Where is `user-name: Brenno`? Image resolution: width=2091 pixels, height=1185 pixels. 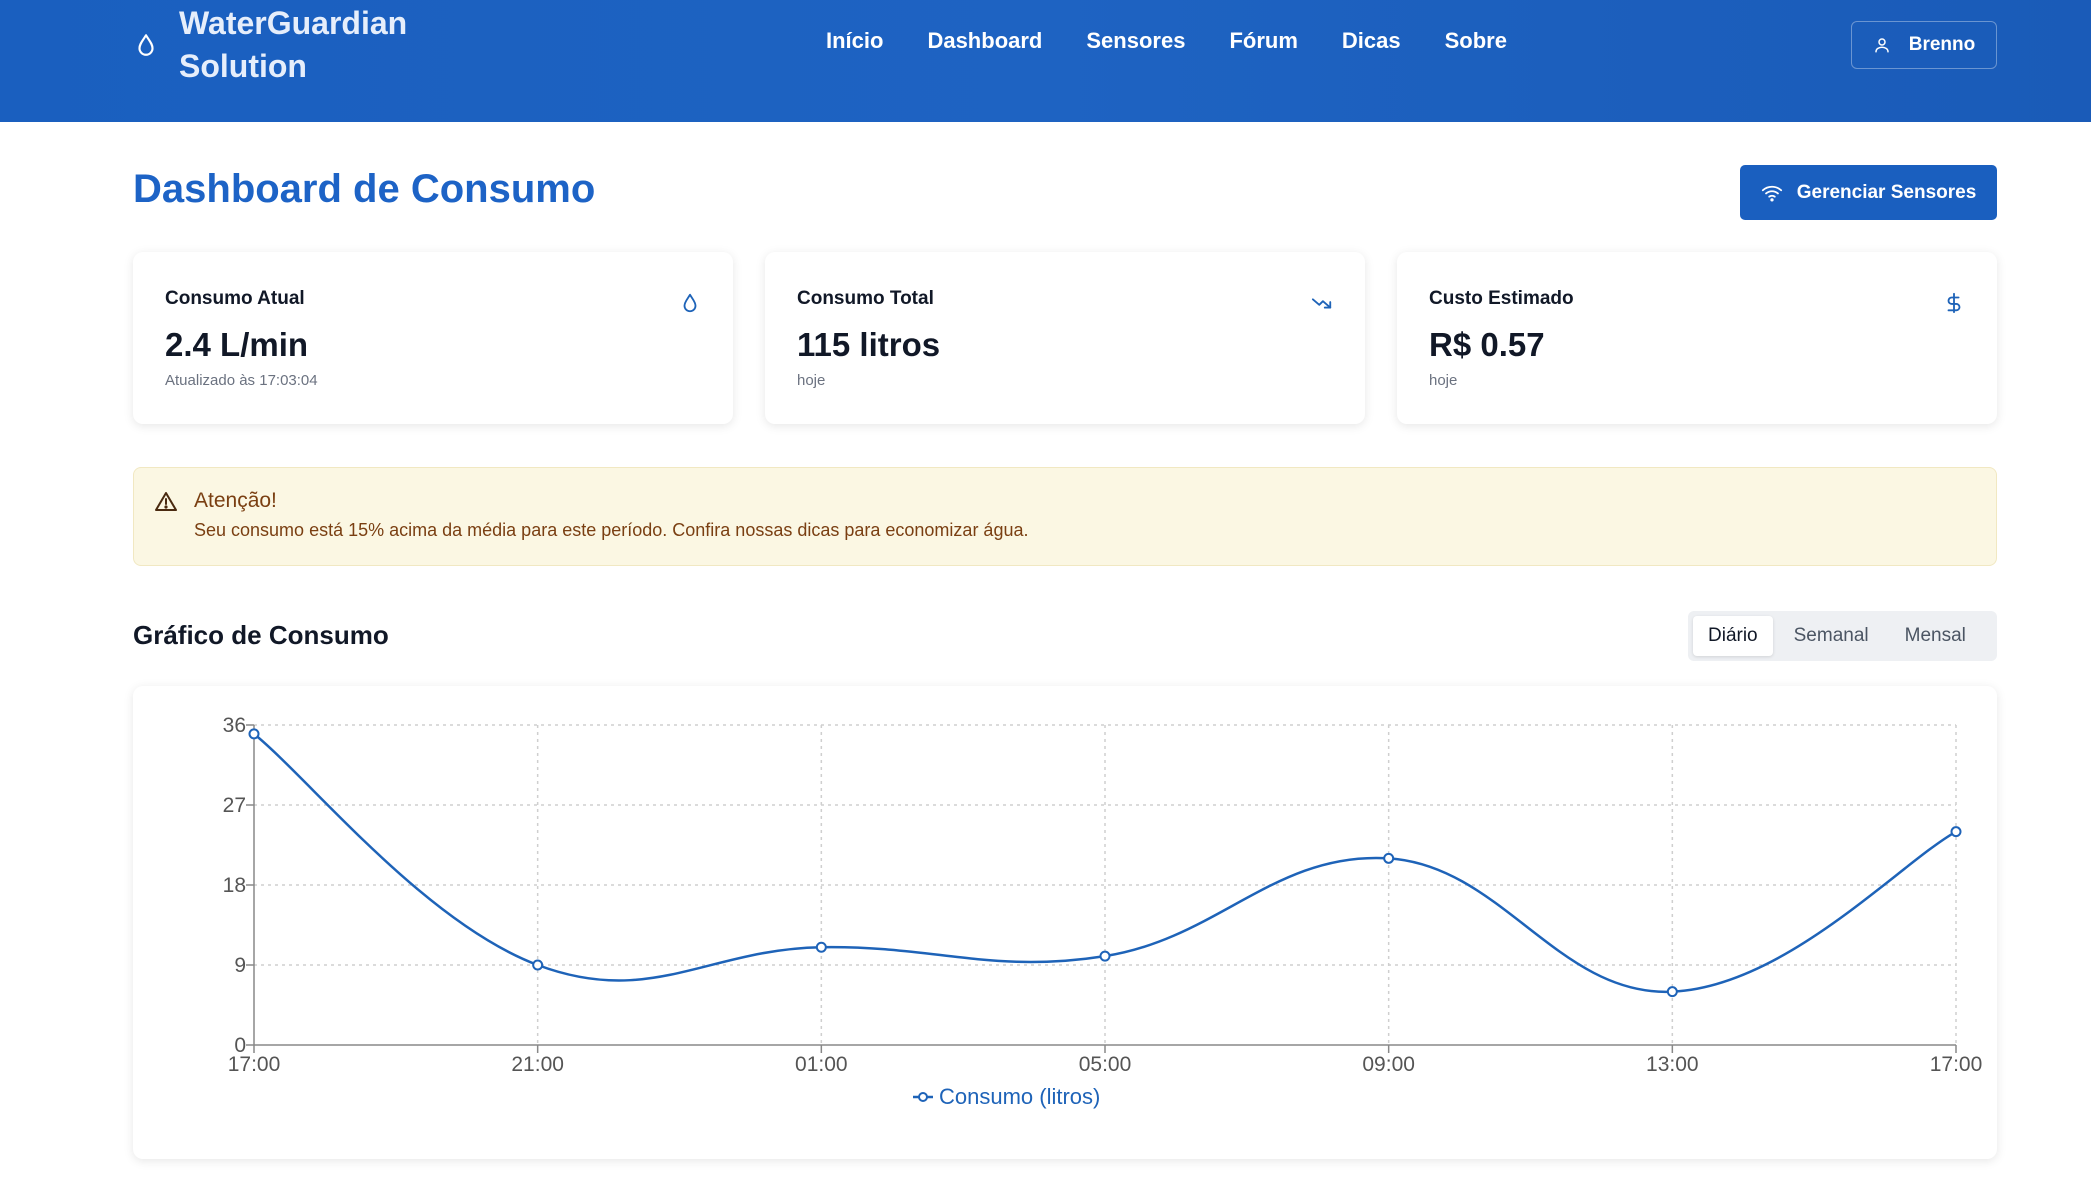
user-name: Brenno is located at coordinates (1942, 44).